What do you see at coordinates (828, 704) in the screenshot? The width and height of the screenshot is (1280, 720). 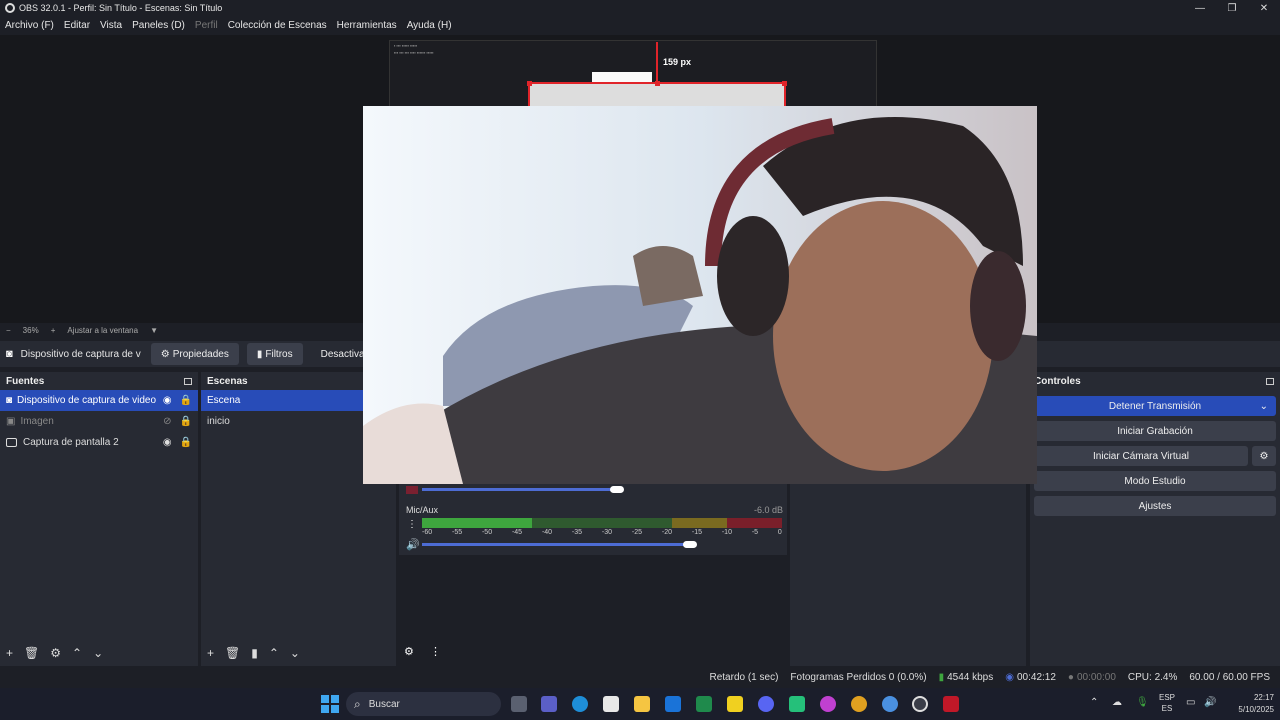 I see `copilot-icon` at bounding box center [828, 704].